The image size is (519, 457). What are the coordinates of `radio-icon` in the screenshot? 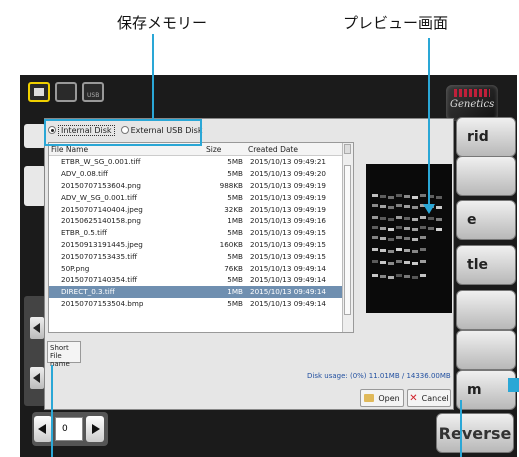 It's located at (52, 130).